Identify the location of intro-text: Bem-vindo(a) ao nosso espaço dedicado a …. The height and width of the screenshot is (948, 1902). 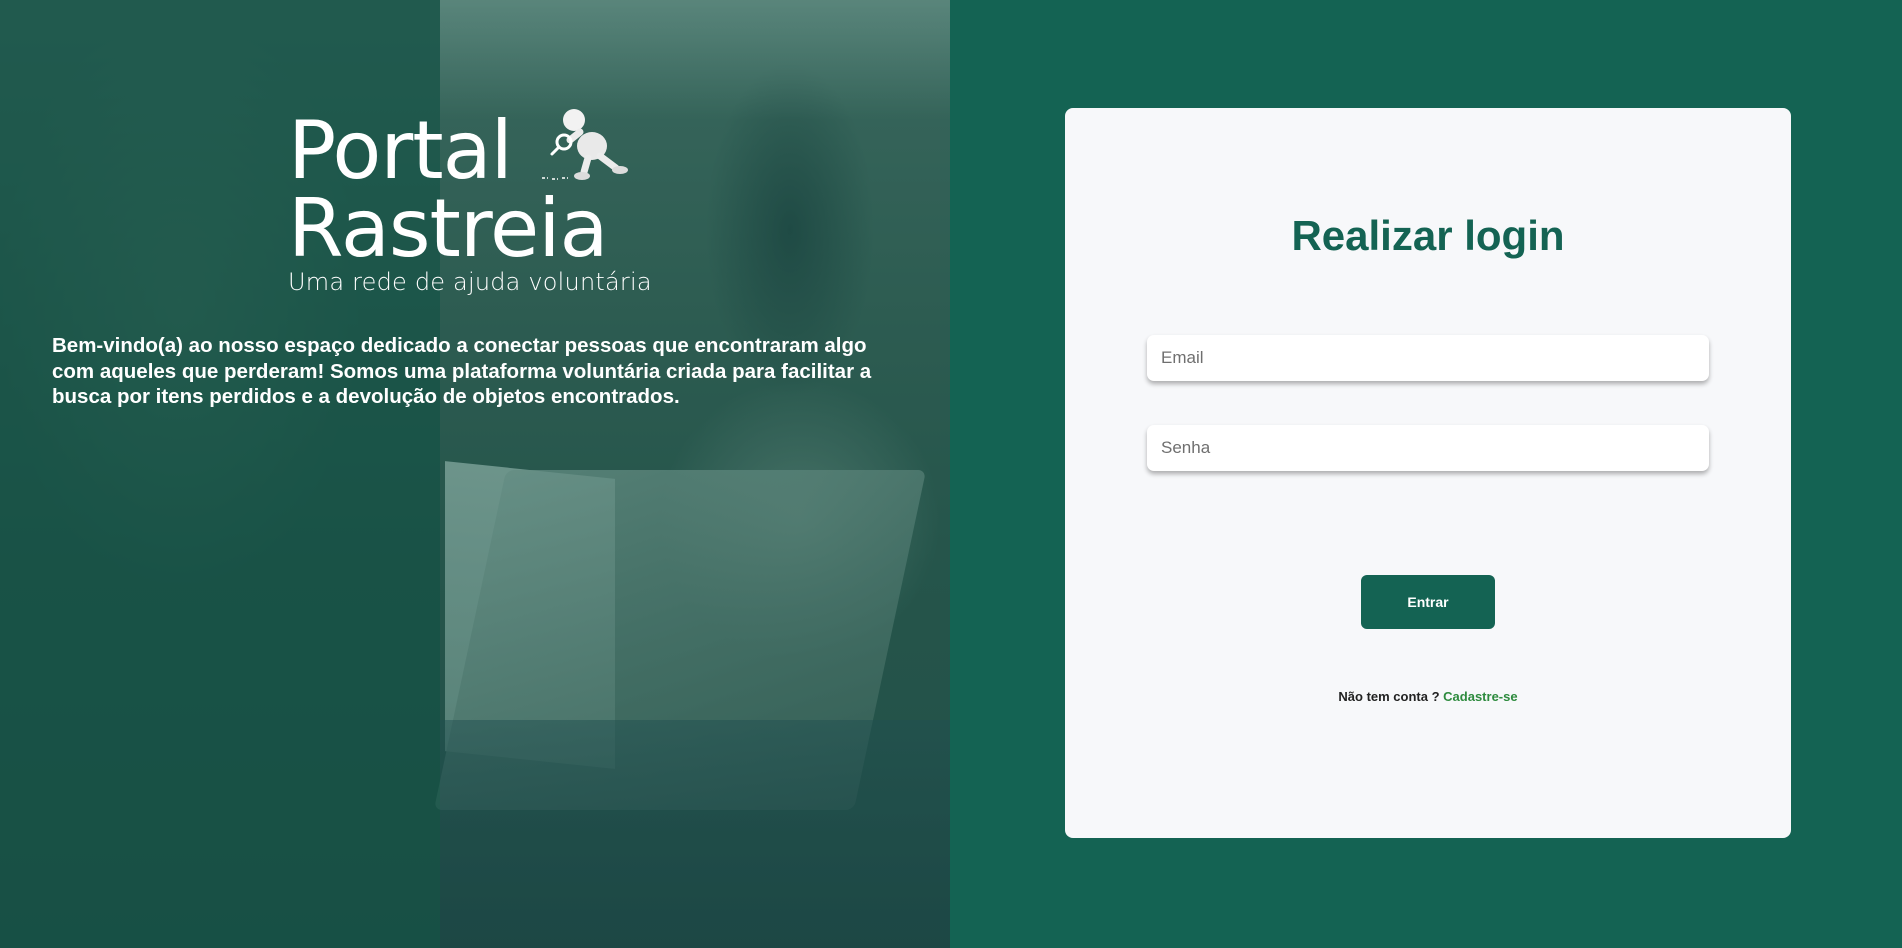
(462, 371).